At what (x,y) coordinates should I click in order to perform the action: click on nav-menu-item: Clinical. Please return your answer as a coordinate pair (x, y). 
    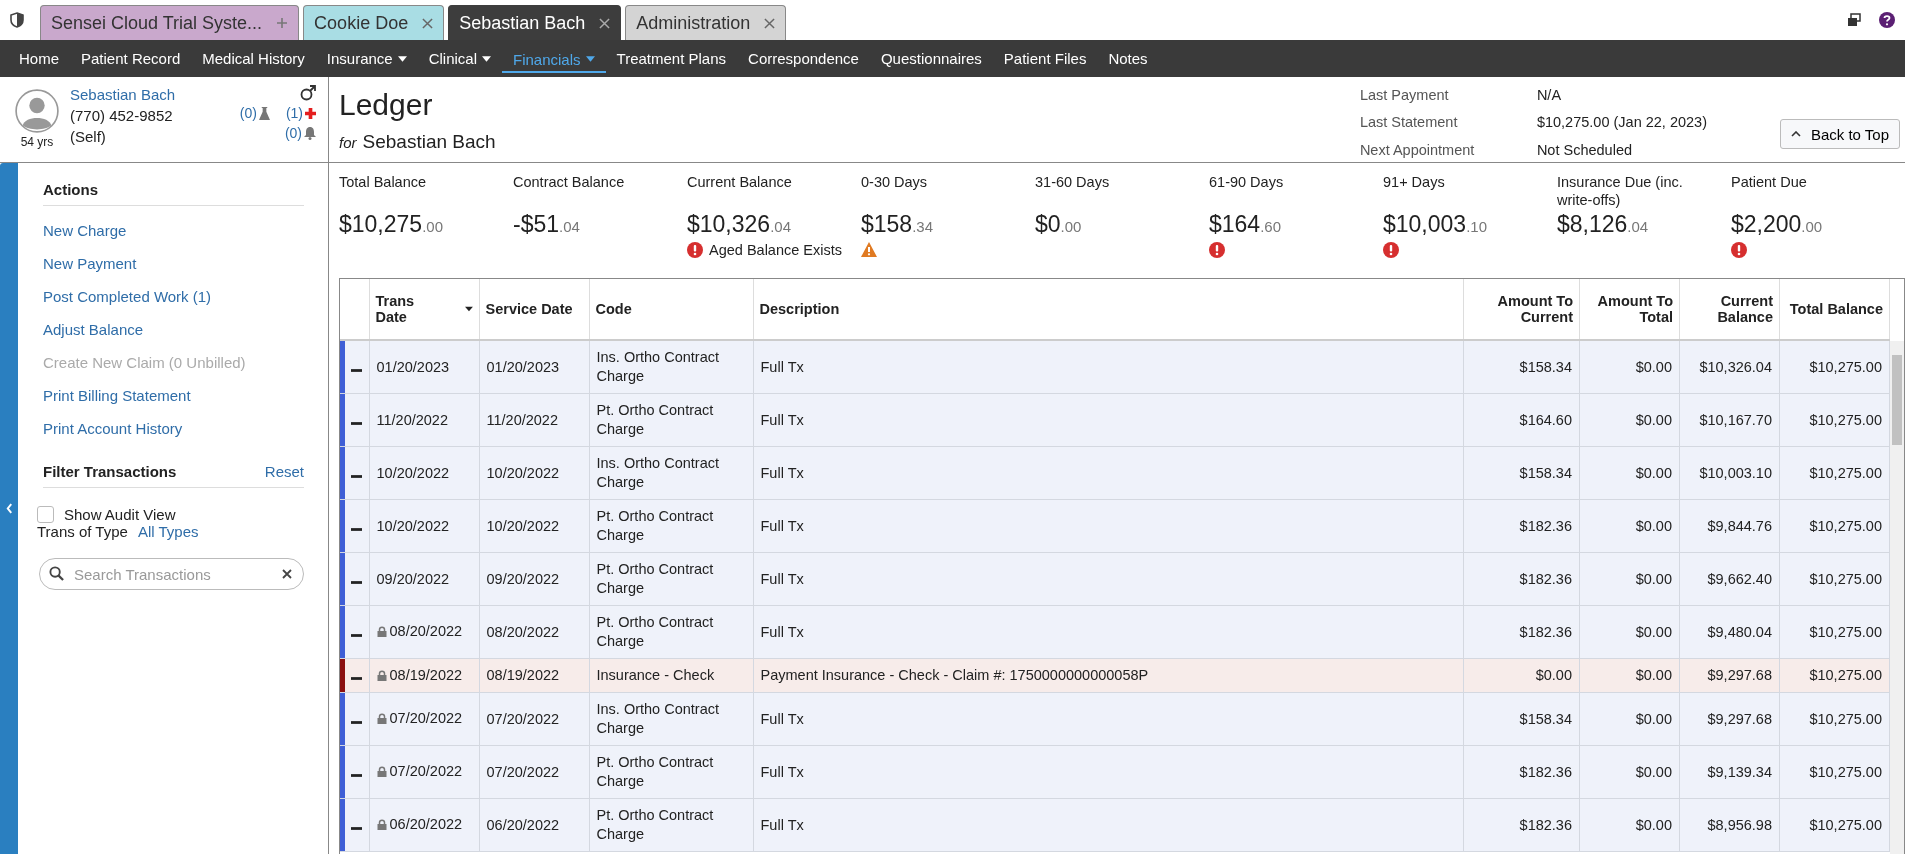
    Looking at the image, I should click on (459, 58).